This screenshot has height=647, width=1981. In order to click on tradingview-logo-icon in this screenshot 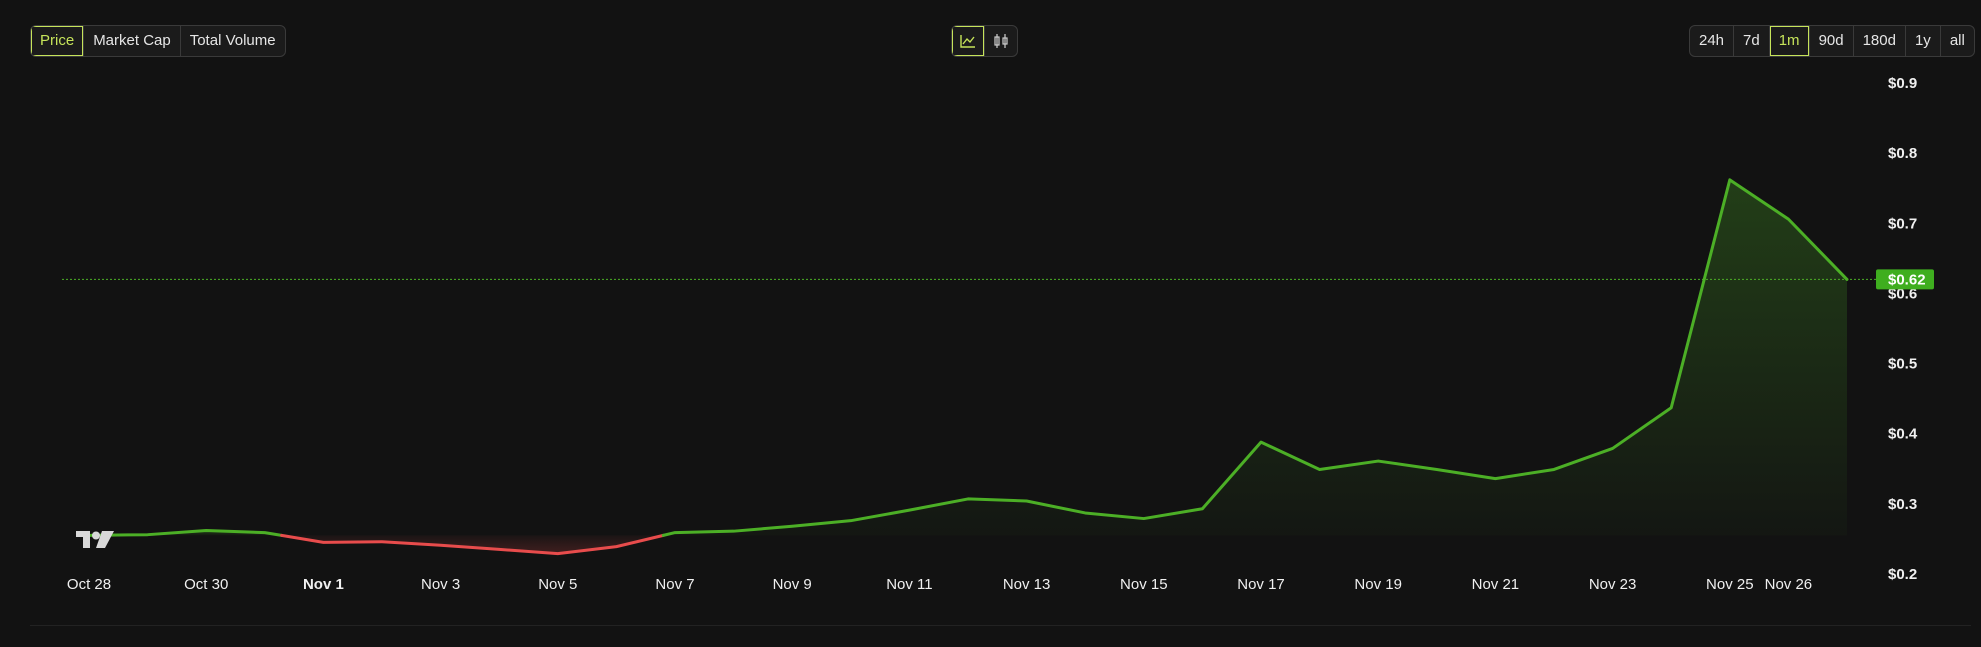, I will do `click(95, 539)`.